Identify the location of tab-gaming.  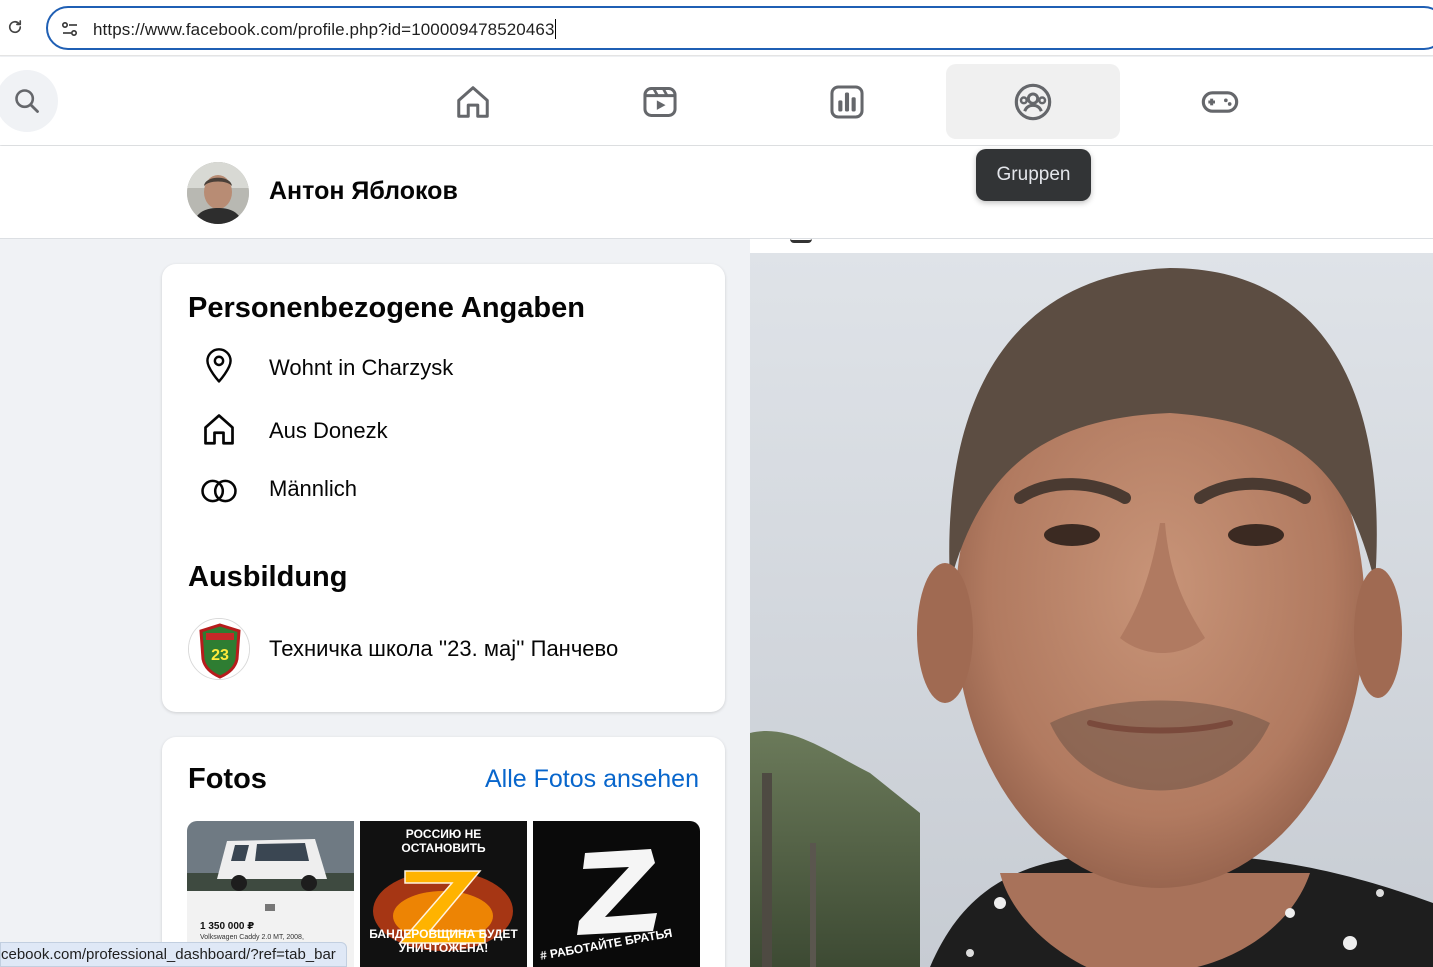
(1220, 101).